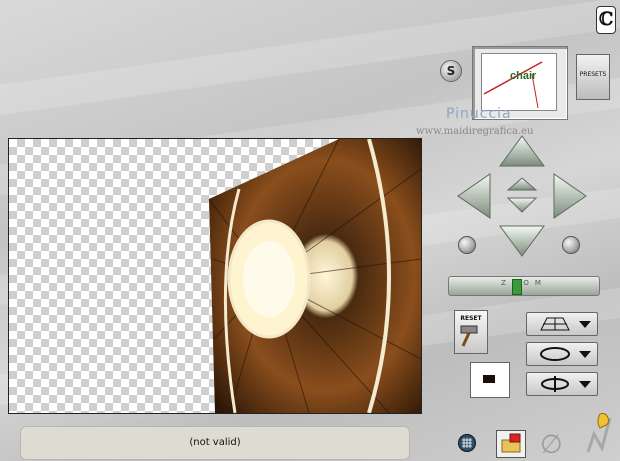 This screenshot has width=620, height=461. Describe the element at coordinates (467, 443) in the screenshot. I see `grid-icon` at that location.